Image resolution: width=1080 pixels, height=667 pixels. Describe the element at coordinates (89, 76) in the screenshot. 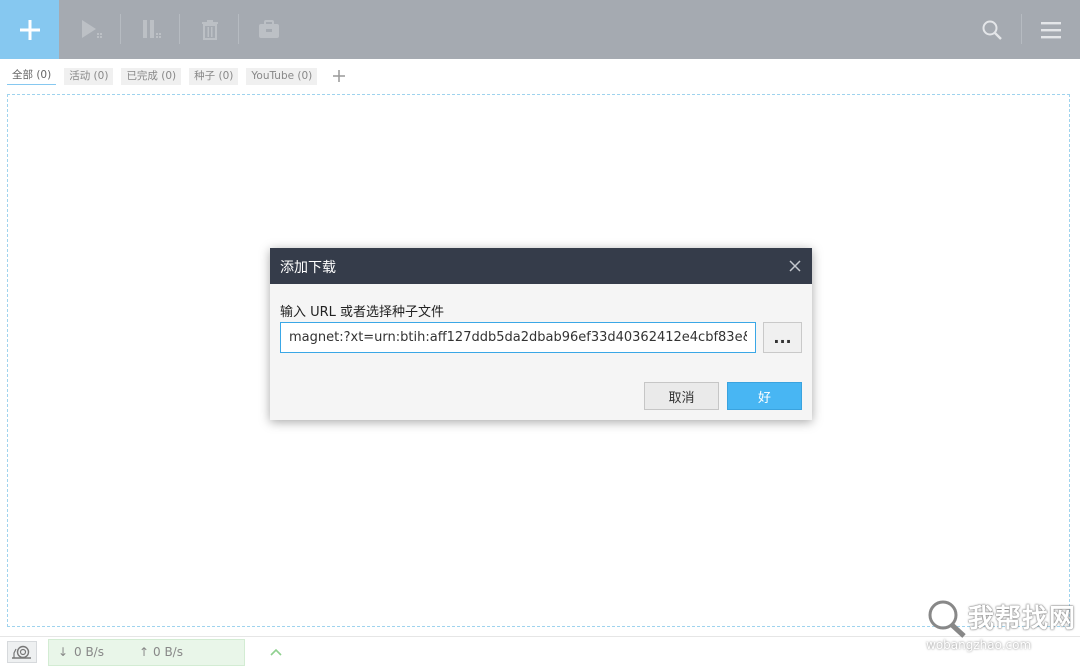

I see `tab-active: 活动 (0)` at that location.